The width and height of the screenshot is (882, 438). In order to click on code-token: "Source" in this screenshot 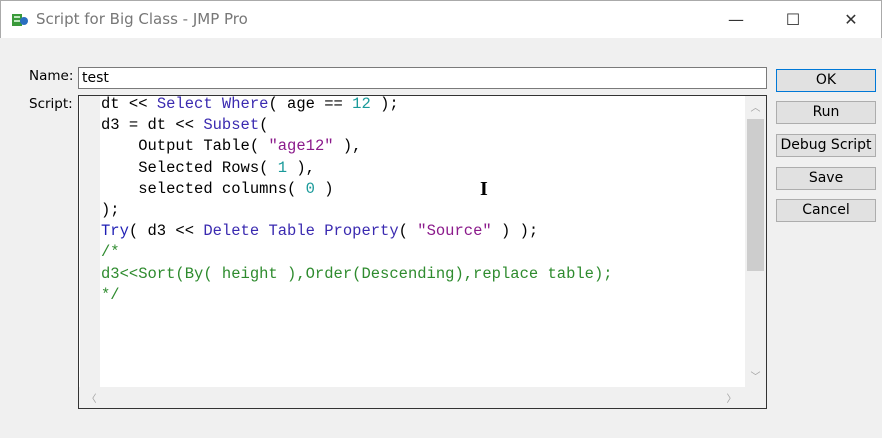, I will do `click(454, 231)`.